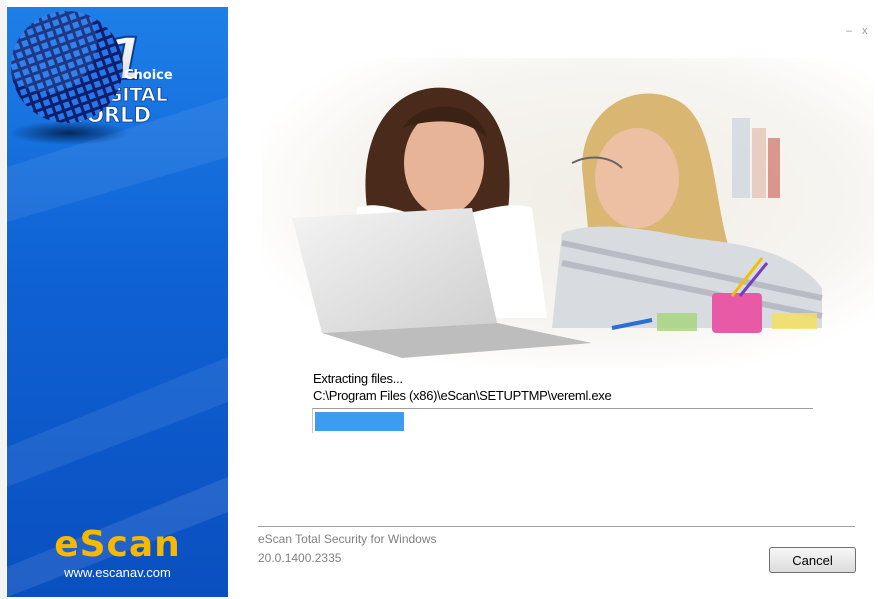 The height and width of the screenshot is (599, 878). I want to click on close-button: x, so click(865, 31).